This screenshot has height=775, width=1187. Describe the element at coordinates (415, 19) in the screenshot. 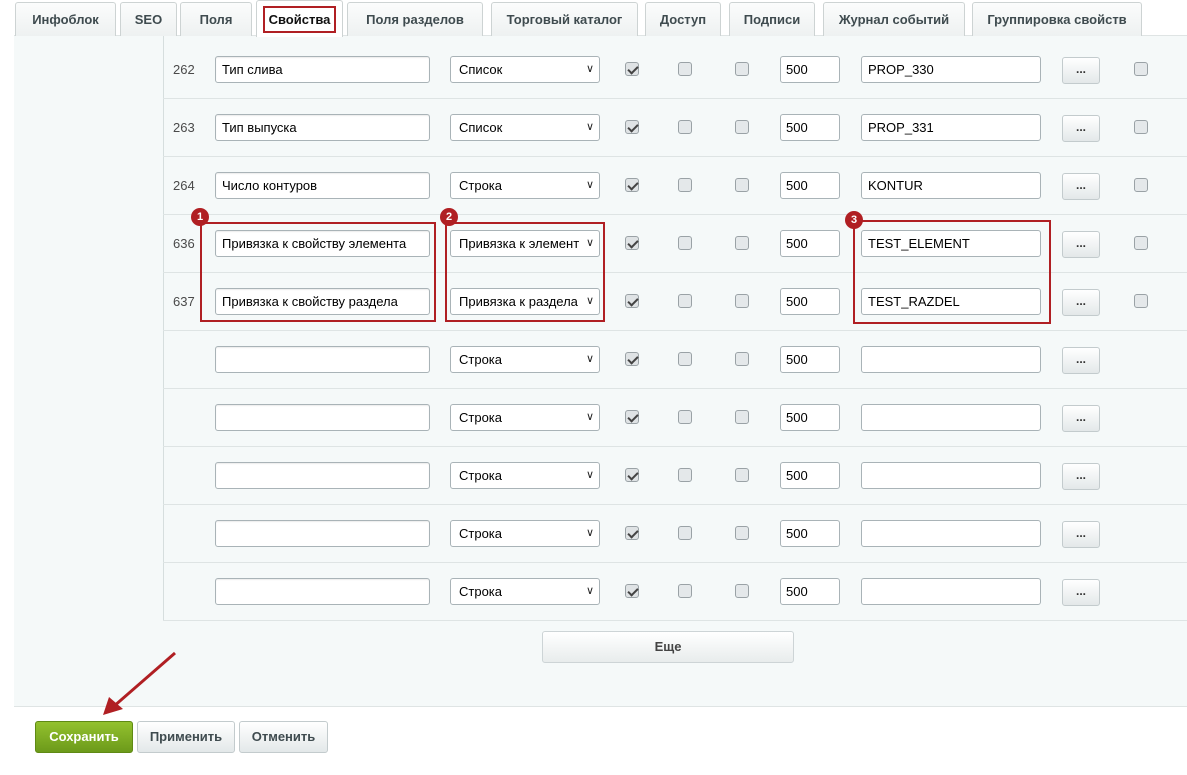

I see `tab-5: Поля разделов` at that location.